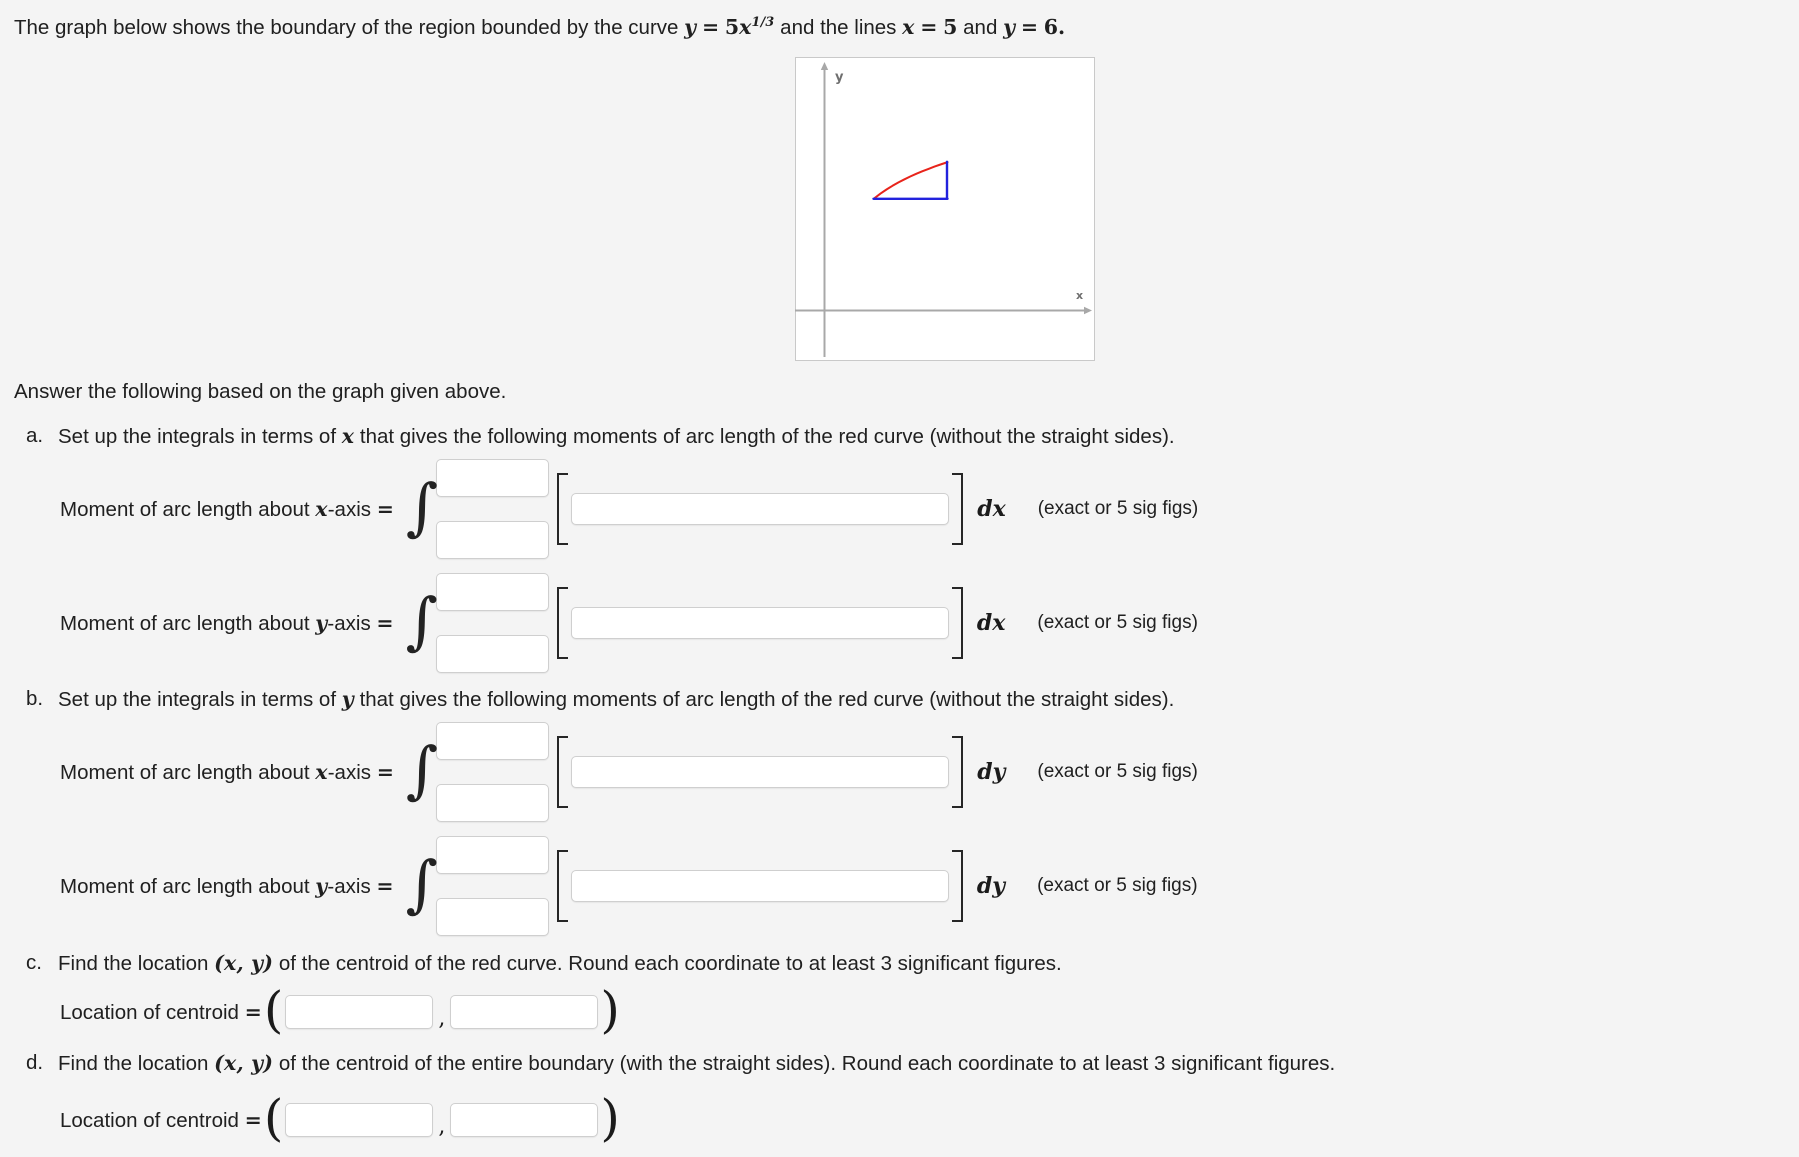 The image size is (1799, 1157). I want to click on graph-figure: y x, so click(945, 209).